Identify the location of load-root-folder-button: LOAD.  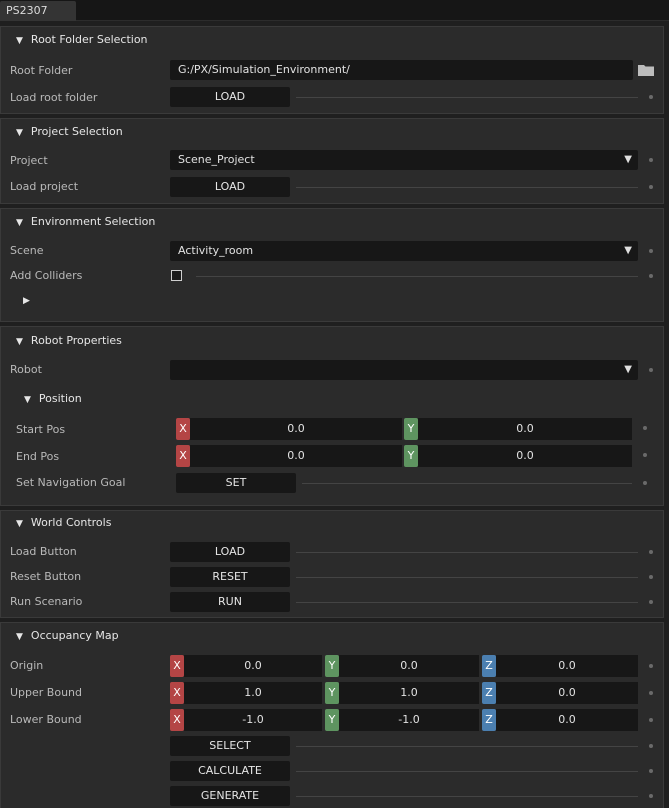
(230, 97).